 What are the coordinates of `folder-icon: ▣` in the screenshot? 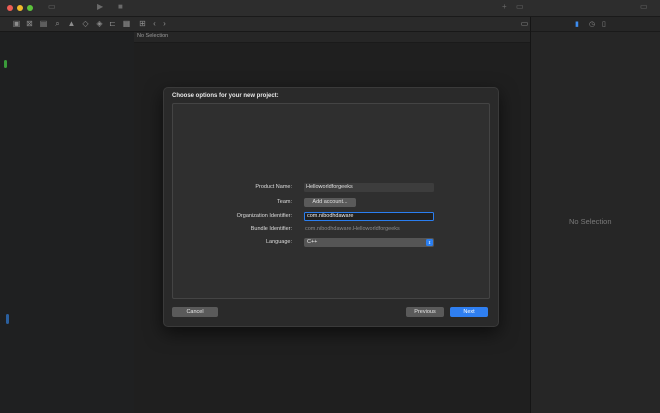 It's located at (16, 23).